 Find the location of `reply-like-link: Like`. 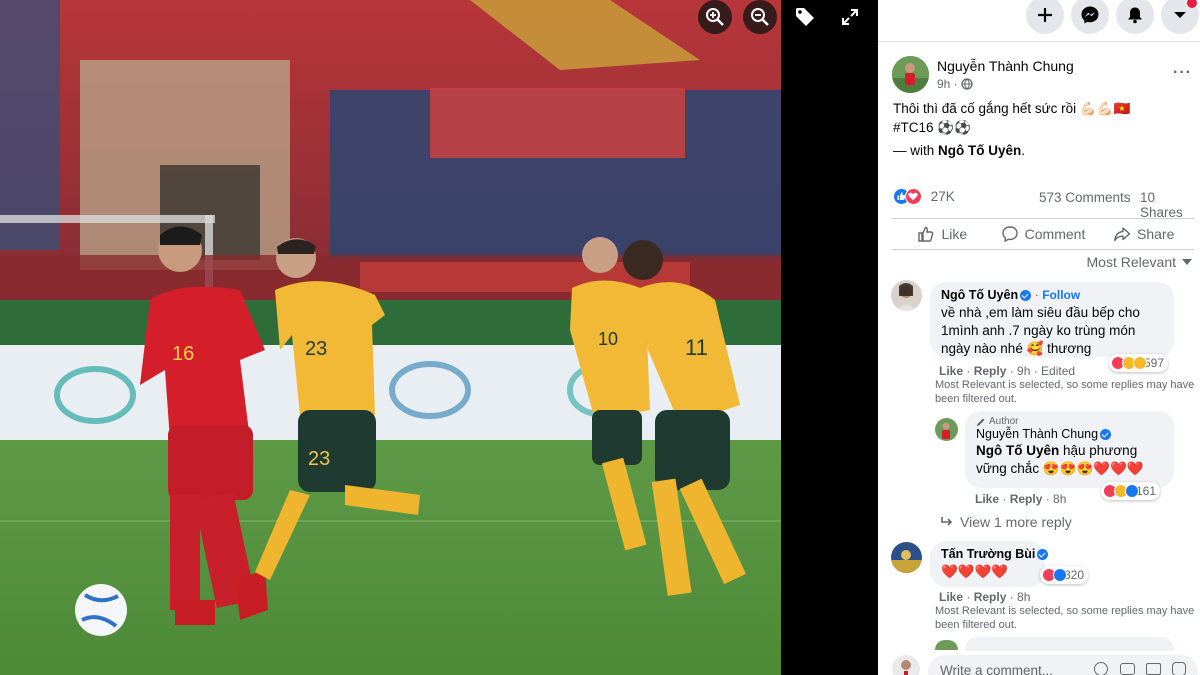

reply-like-link: Like is located at coordinates (987, 499).